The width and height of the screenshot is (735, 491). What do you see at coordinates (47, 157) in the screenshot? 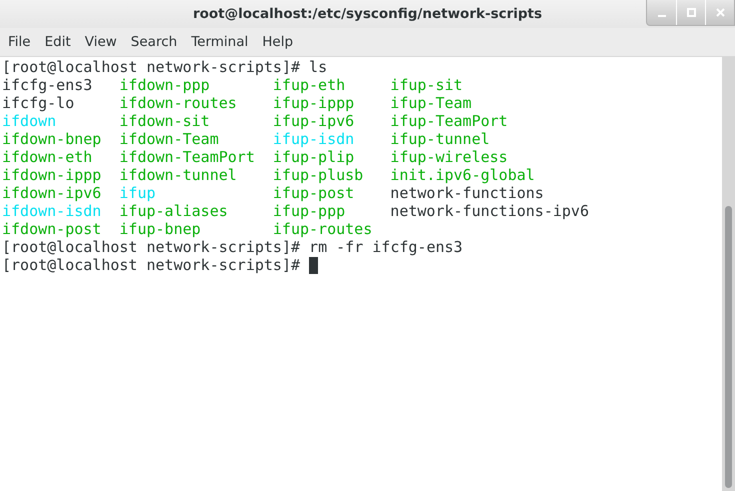
I see `file-name: ifdown-eth` at bounding box center [47, 157].